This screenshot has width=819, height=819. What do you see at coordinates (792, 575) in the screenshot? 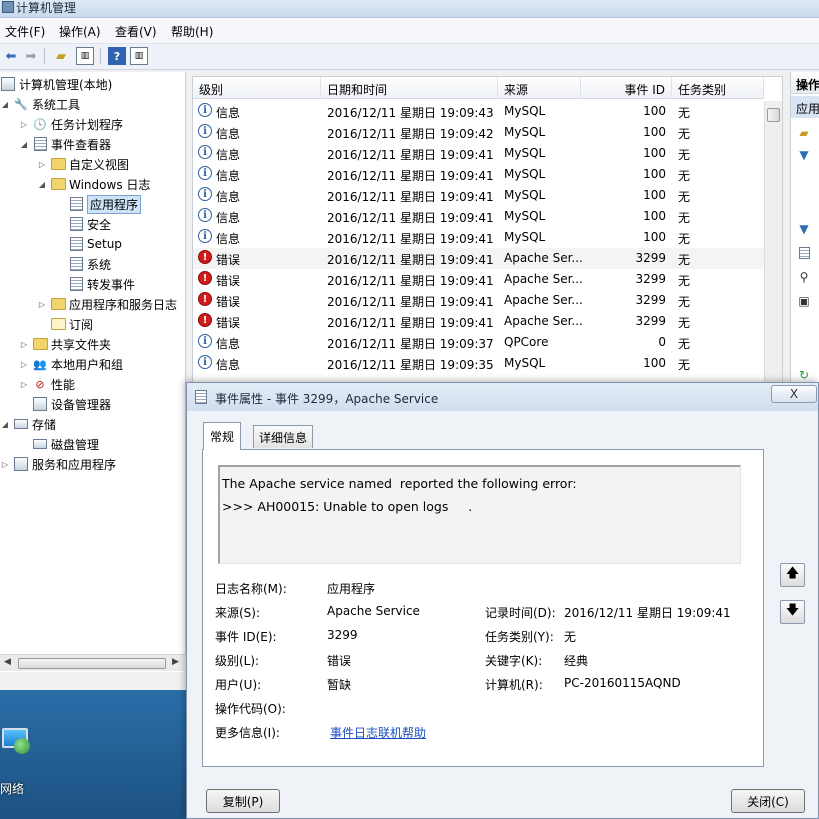
I see `previous-event-button: 🡅` at bounding box center [792, 575].